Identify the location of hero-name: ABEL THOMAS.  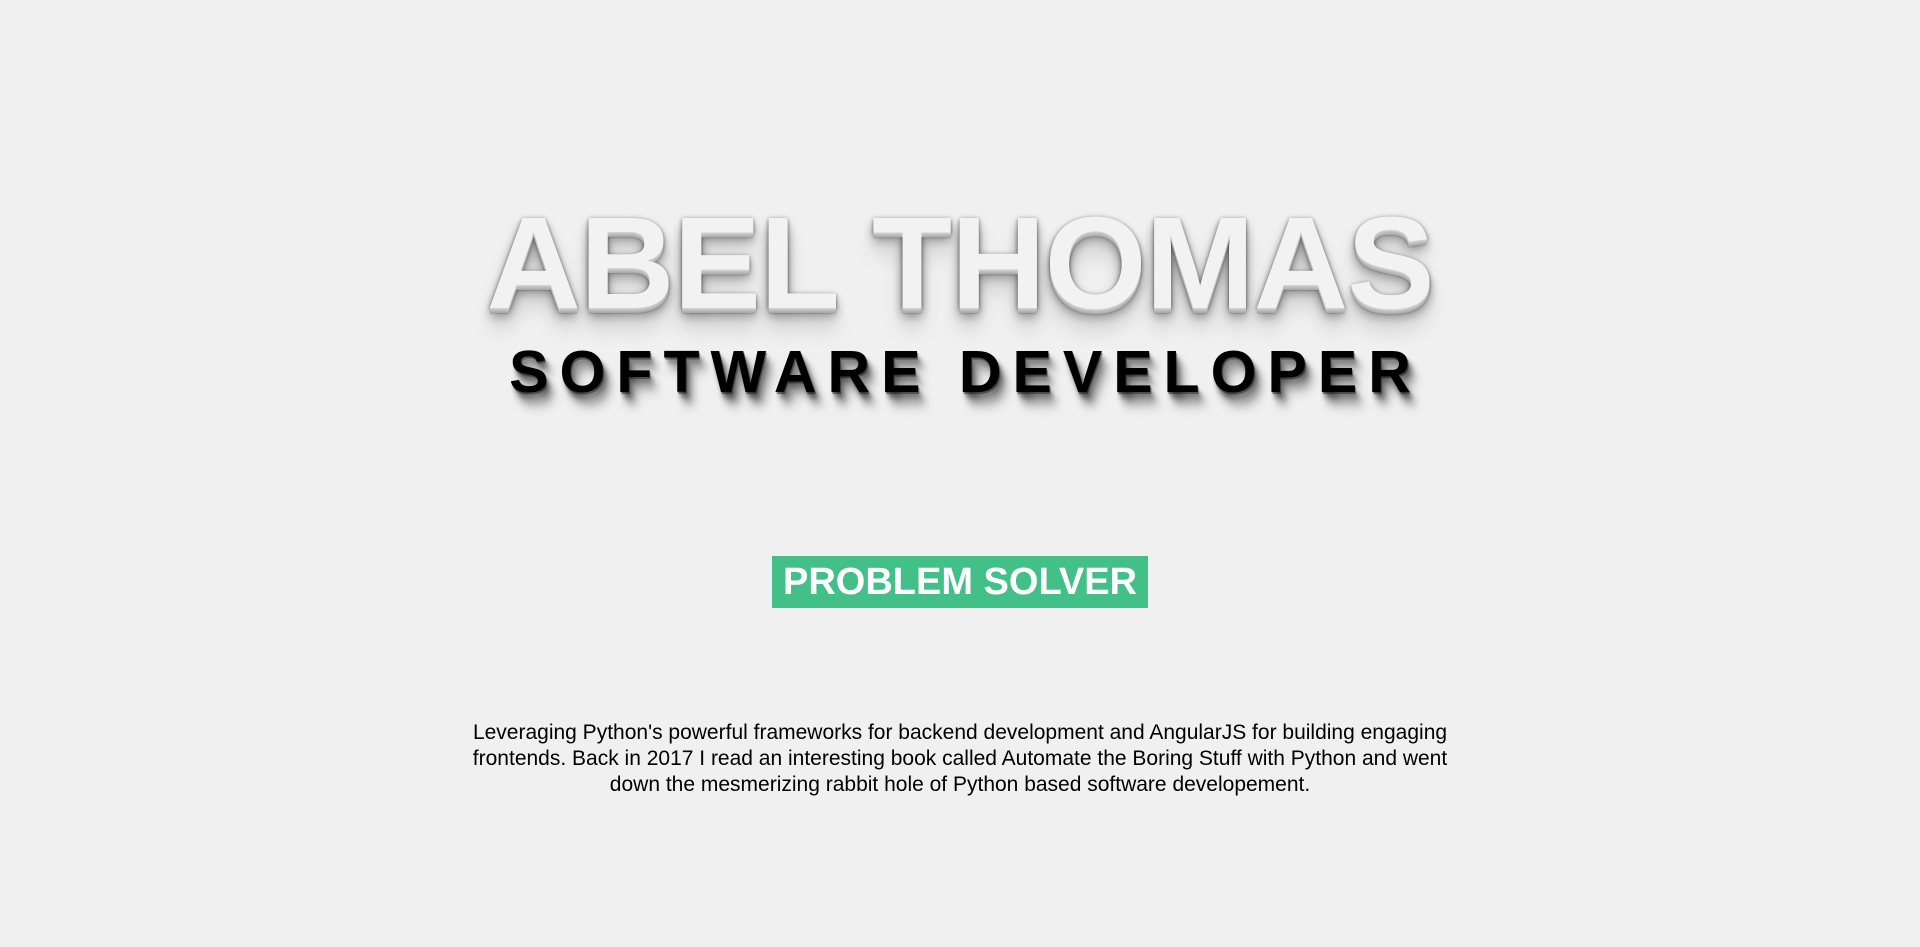
(960, 262).